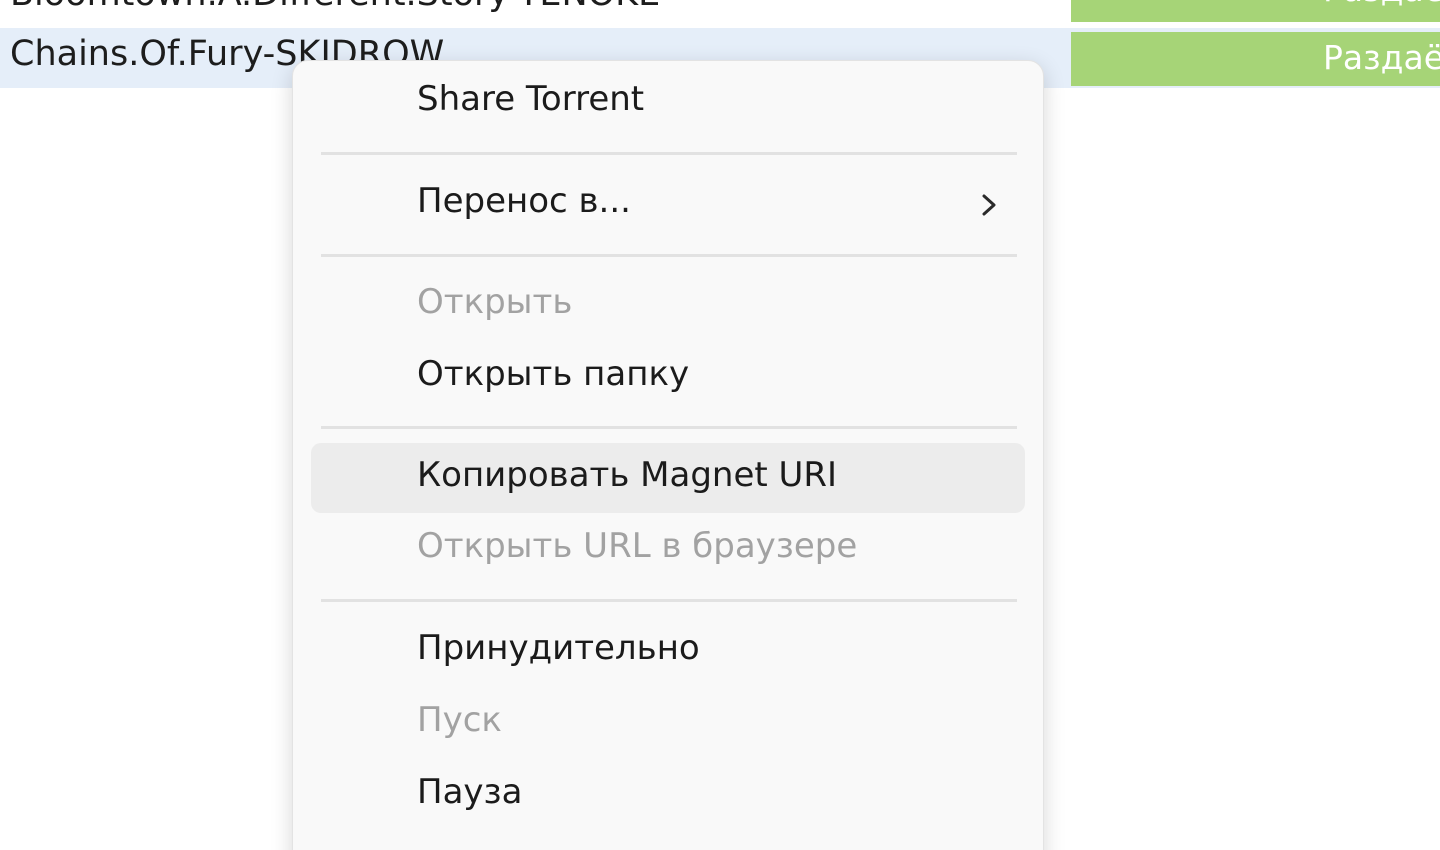 The image size is (1440, 850). I want to click on menu-item-label: Share Torrent, so click(531, 99).